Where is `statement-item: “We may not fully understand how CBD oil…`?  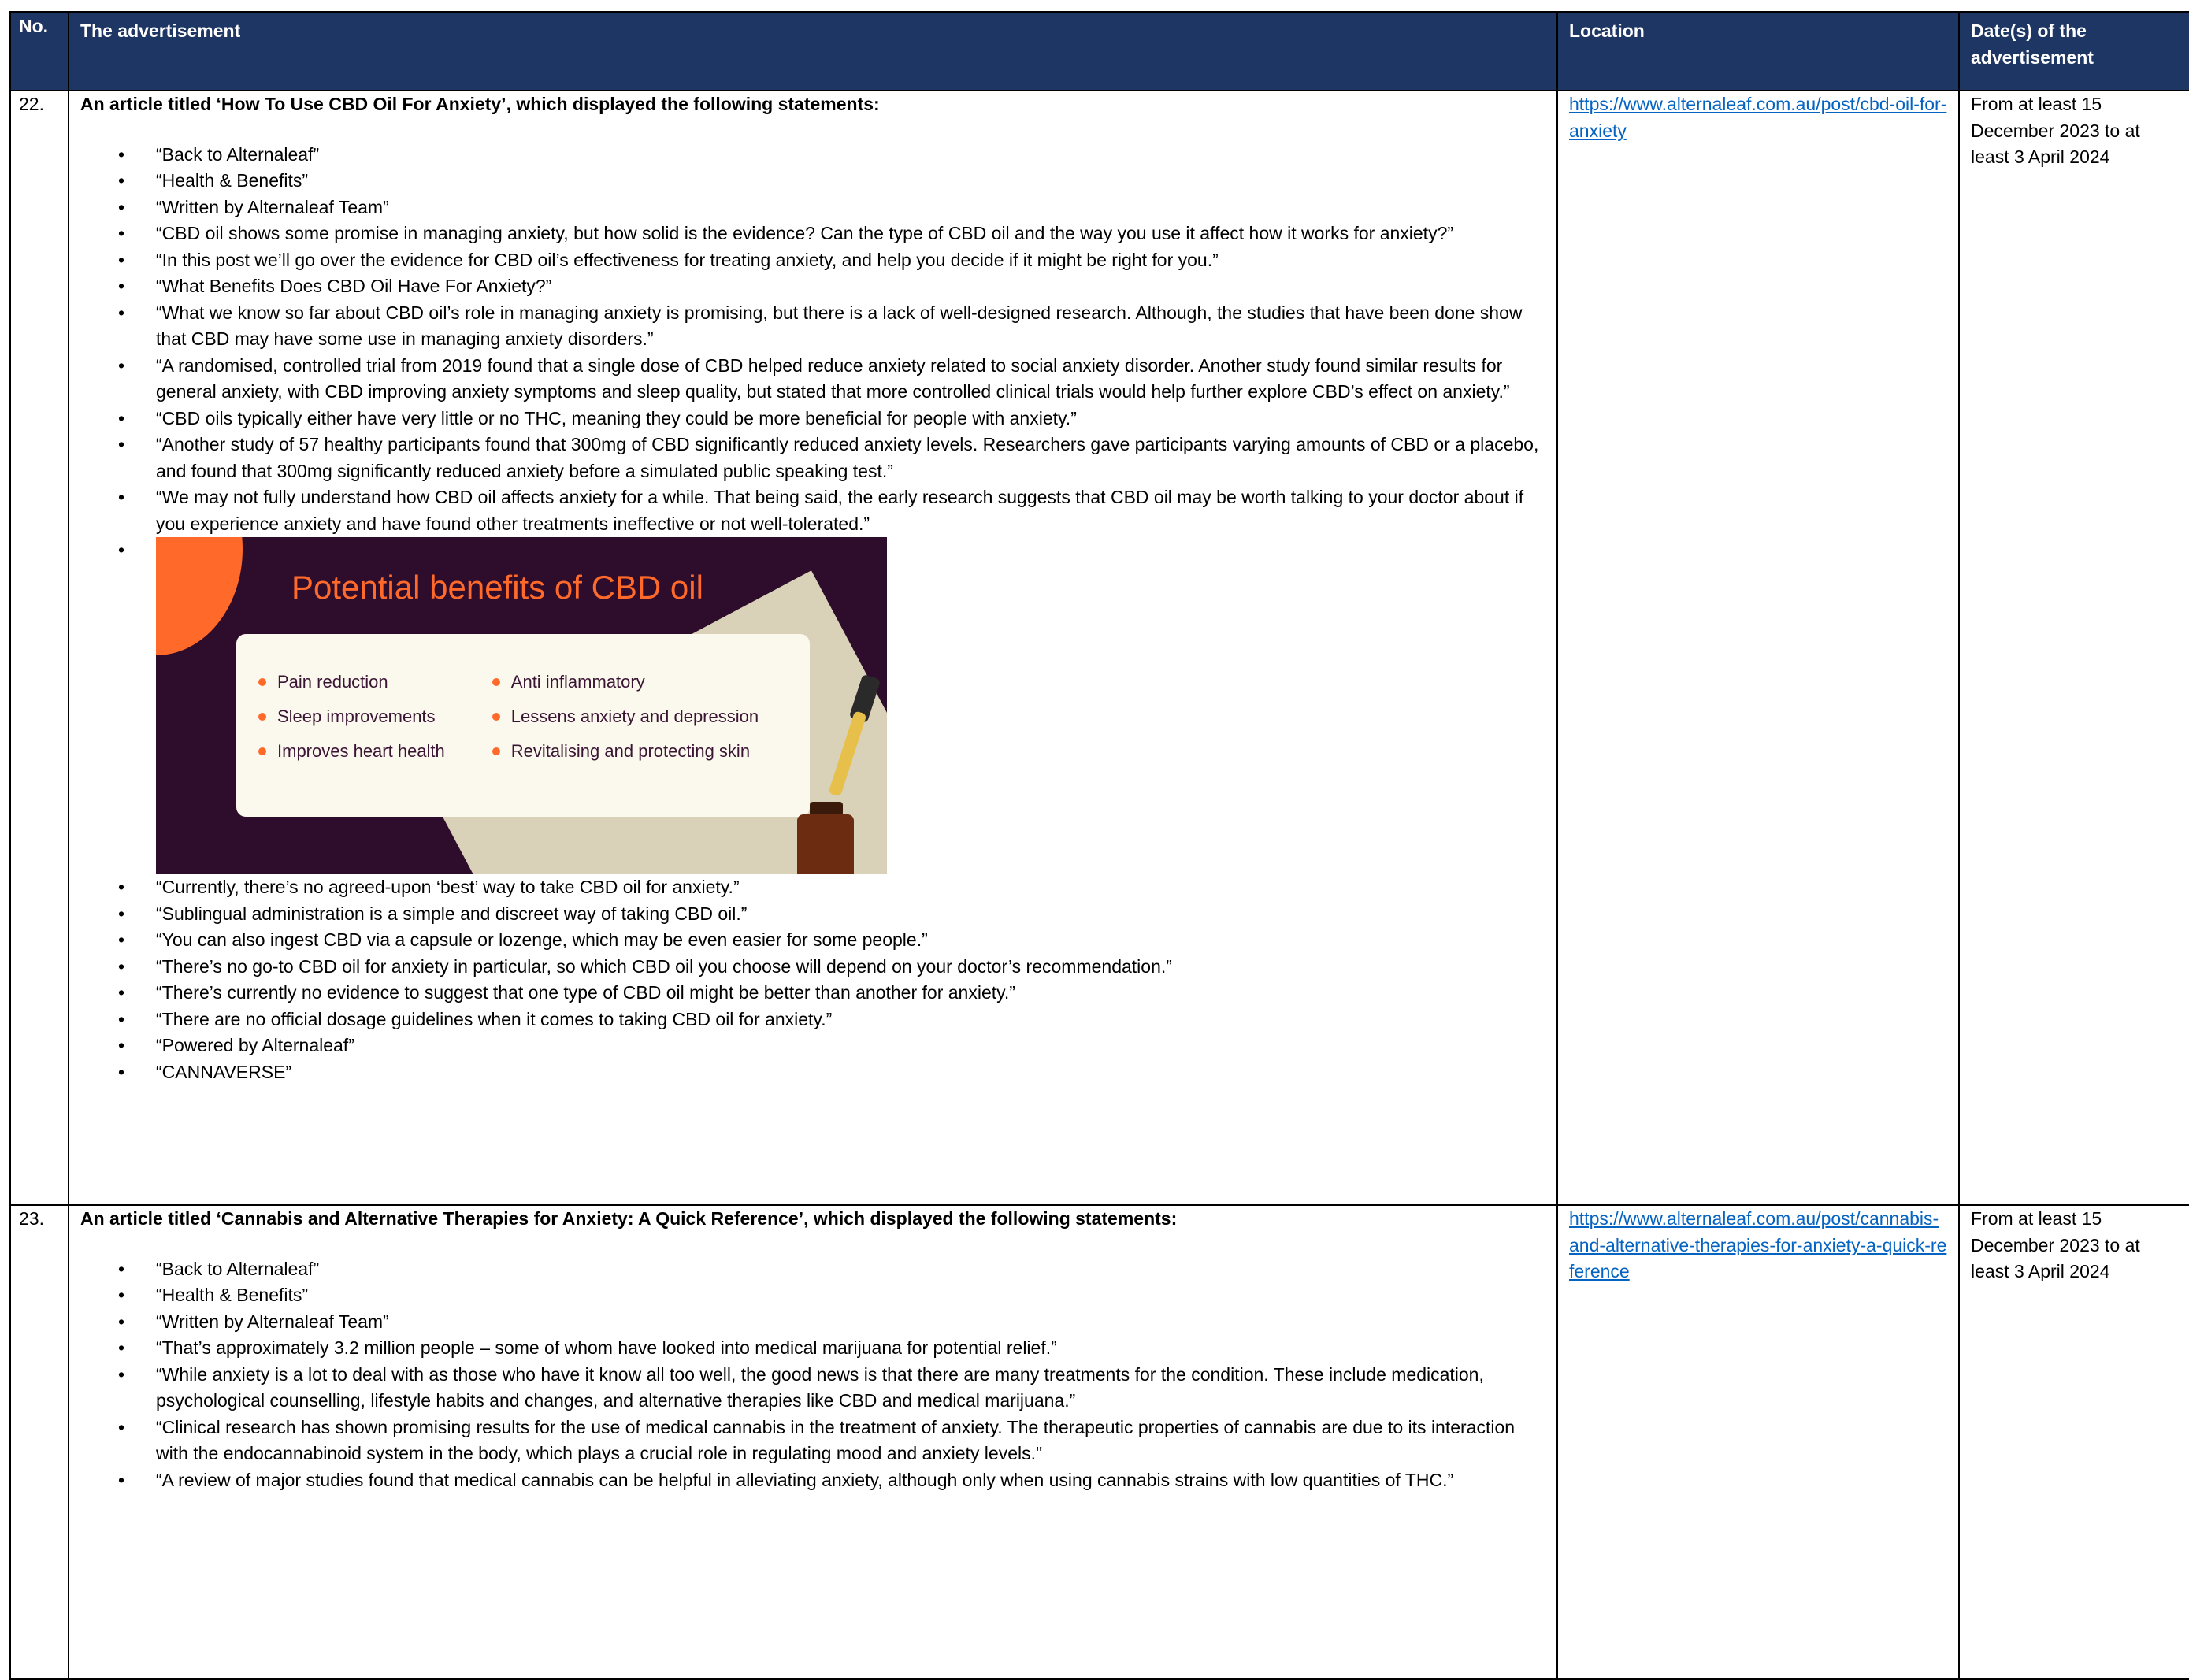
statement-item: “We may not fully understand how CBD oil… is located at coordinates (831, 510).